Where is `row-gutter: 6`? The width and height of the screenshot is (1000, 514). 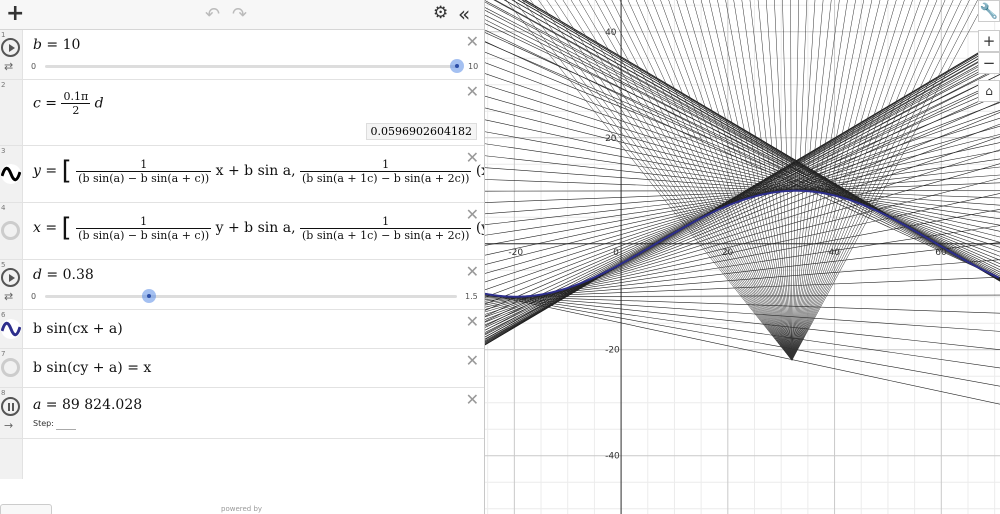
row-gutter: 6 is located at coordinates (11, 329).